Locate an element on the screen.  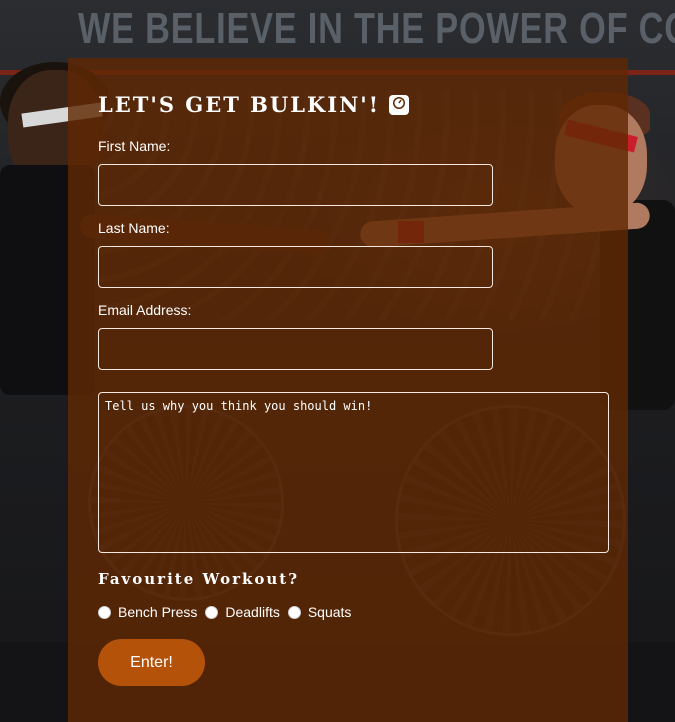
last-name-input is located at coordinates (295, 267).